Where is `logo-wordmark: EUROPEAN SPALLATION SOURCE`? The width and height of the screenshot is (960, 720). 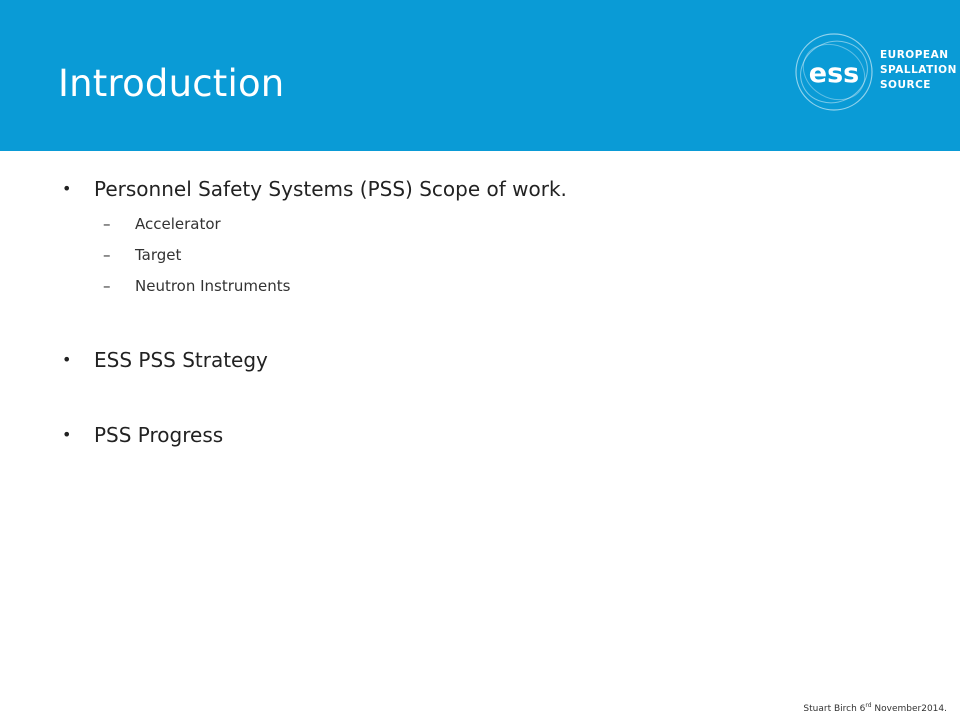
logo-wordmark: EUROPEAN SPALLATION SOURCE is located at coordinates (918, 70).